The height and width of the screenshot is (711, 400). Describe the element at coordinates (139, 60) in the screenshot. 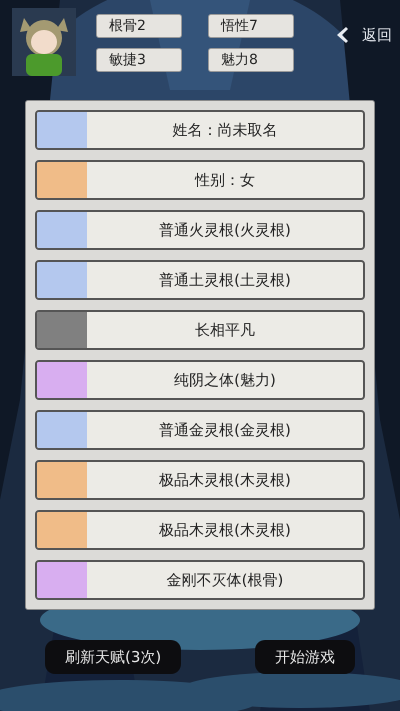

I see `stat-label: 敏捷3` at that location.